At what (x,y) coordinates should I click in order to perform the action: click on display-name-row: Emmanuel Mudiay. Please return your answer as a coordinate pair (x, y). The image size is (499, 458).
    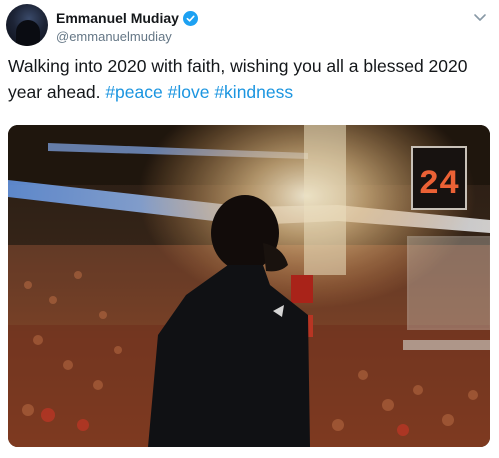
    Looking at the image, I should click on (127, 18).